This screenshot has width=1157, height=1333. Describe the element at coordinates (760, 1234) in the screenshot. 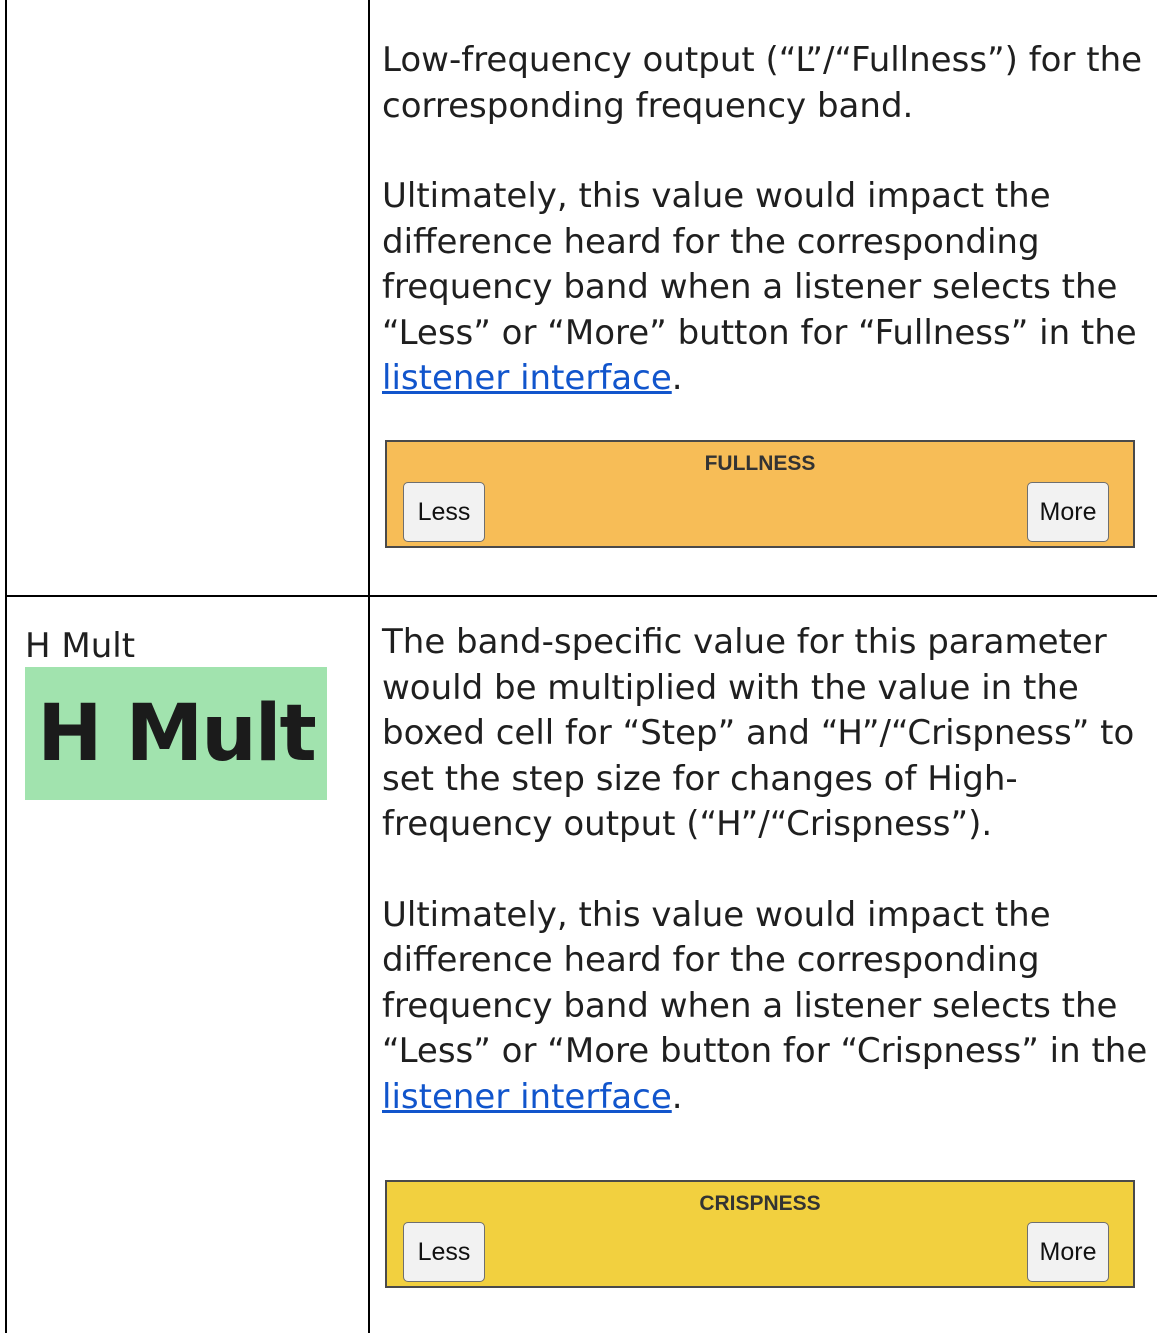

I see `crispness-control-panel: CRISPNESS Less More` at that location.